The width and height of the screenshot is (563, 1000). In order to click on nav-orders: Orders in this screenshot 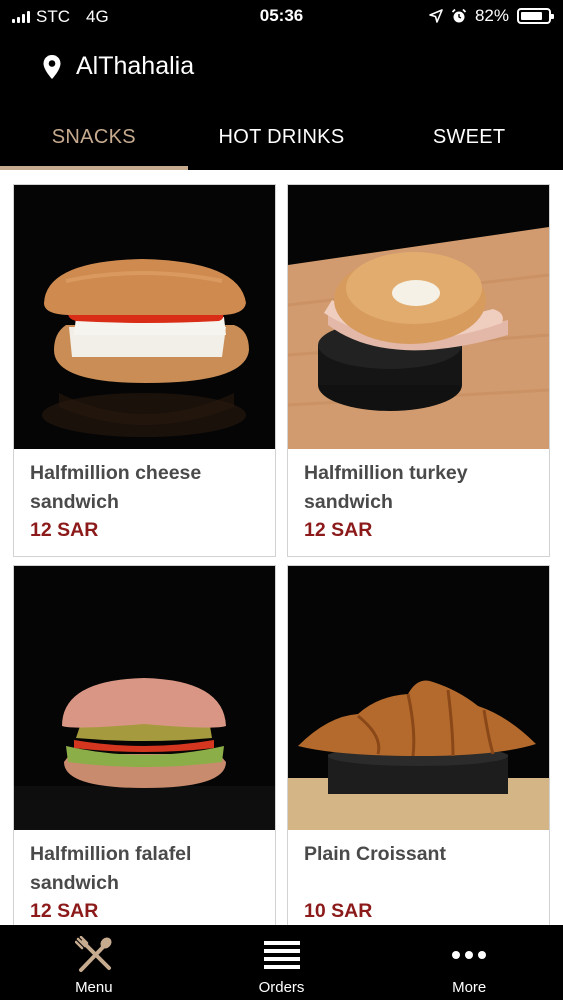, I will do `click(282, 962)`.